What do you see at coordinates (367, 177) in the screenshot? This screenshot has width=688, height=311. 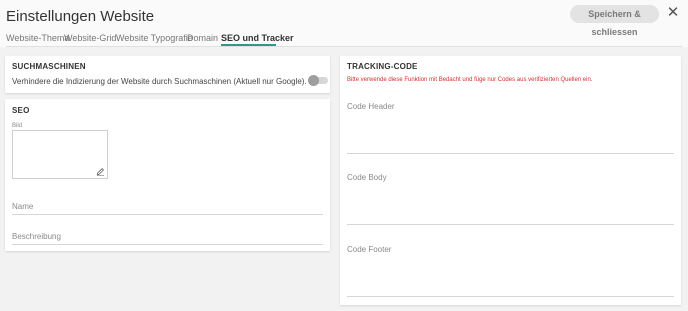 I see `code-body-field: Code Body` at bounding box center [367, 177].